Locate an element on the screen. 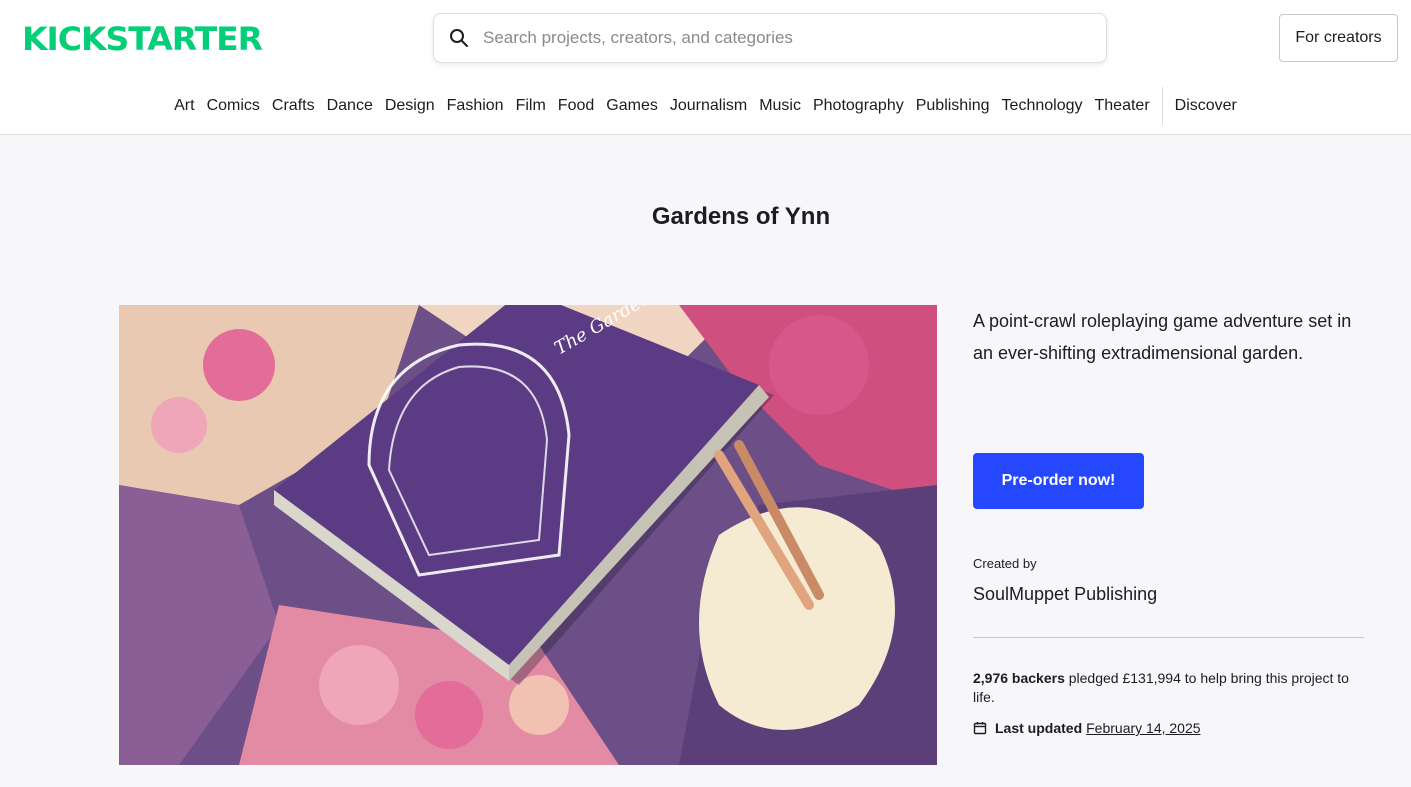 The width and height of the screenshot is (1411, 787). svg-text: KICKSTARTER is located at coordinates (142, 38).